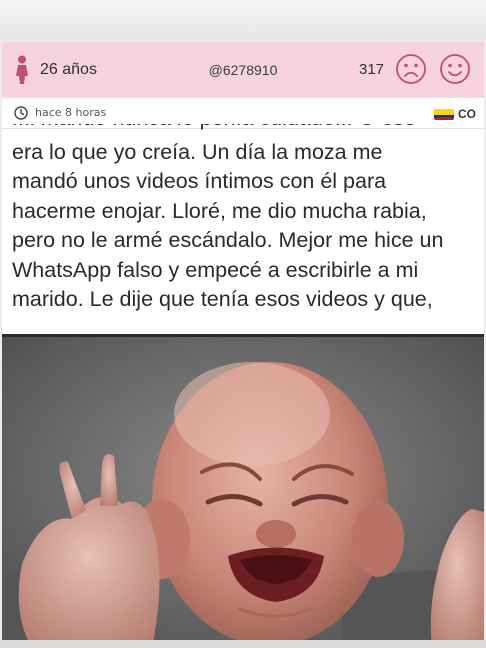  Describe the element at coordinates (467, 114) in the screenshot. I see `country-code: CO` at that location.